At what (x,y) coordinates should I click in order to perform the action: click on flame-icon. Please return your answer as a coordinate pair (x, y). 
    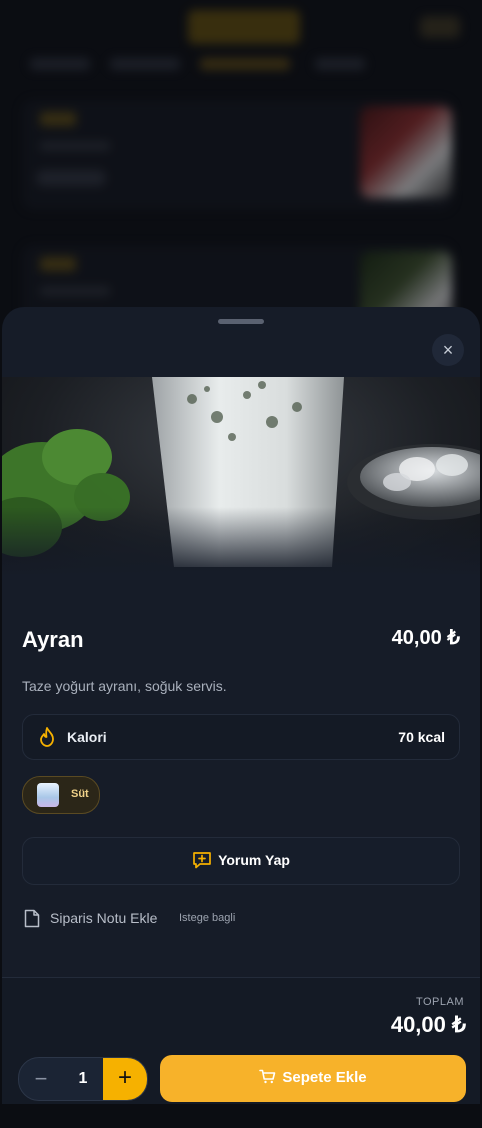
    Looking at the image, I should click on (47, 737).